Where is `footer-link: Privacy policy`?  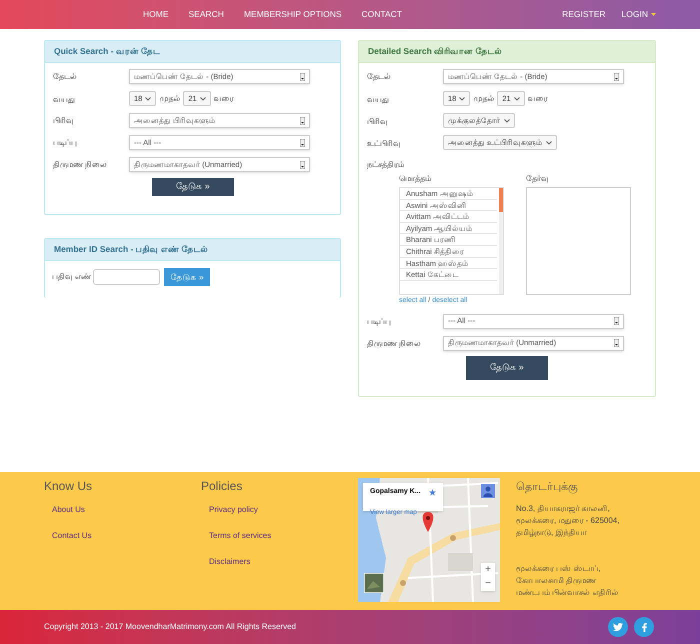 footer-link: Privacy policy is located at coordinates (283, 510).